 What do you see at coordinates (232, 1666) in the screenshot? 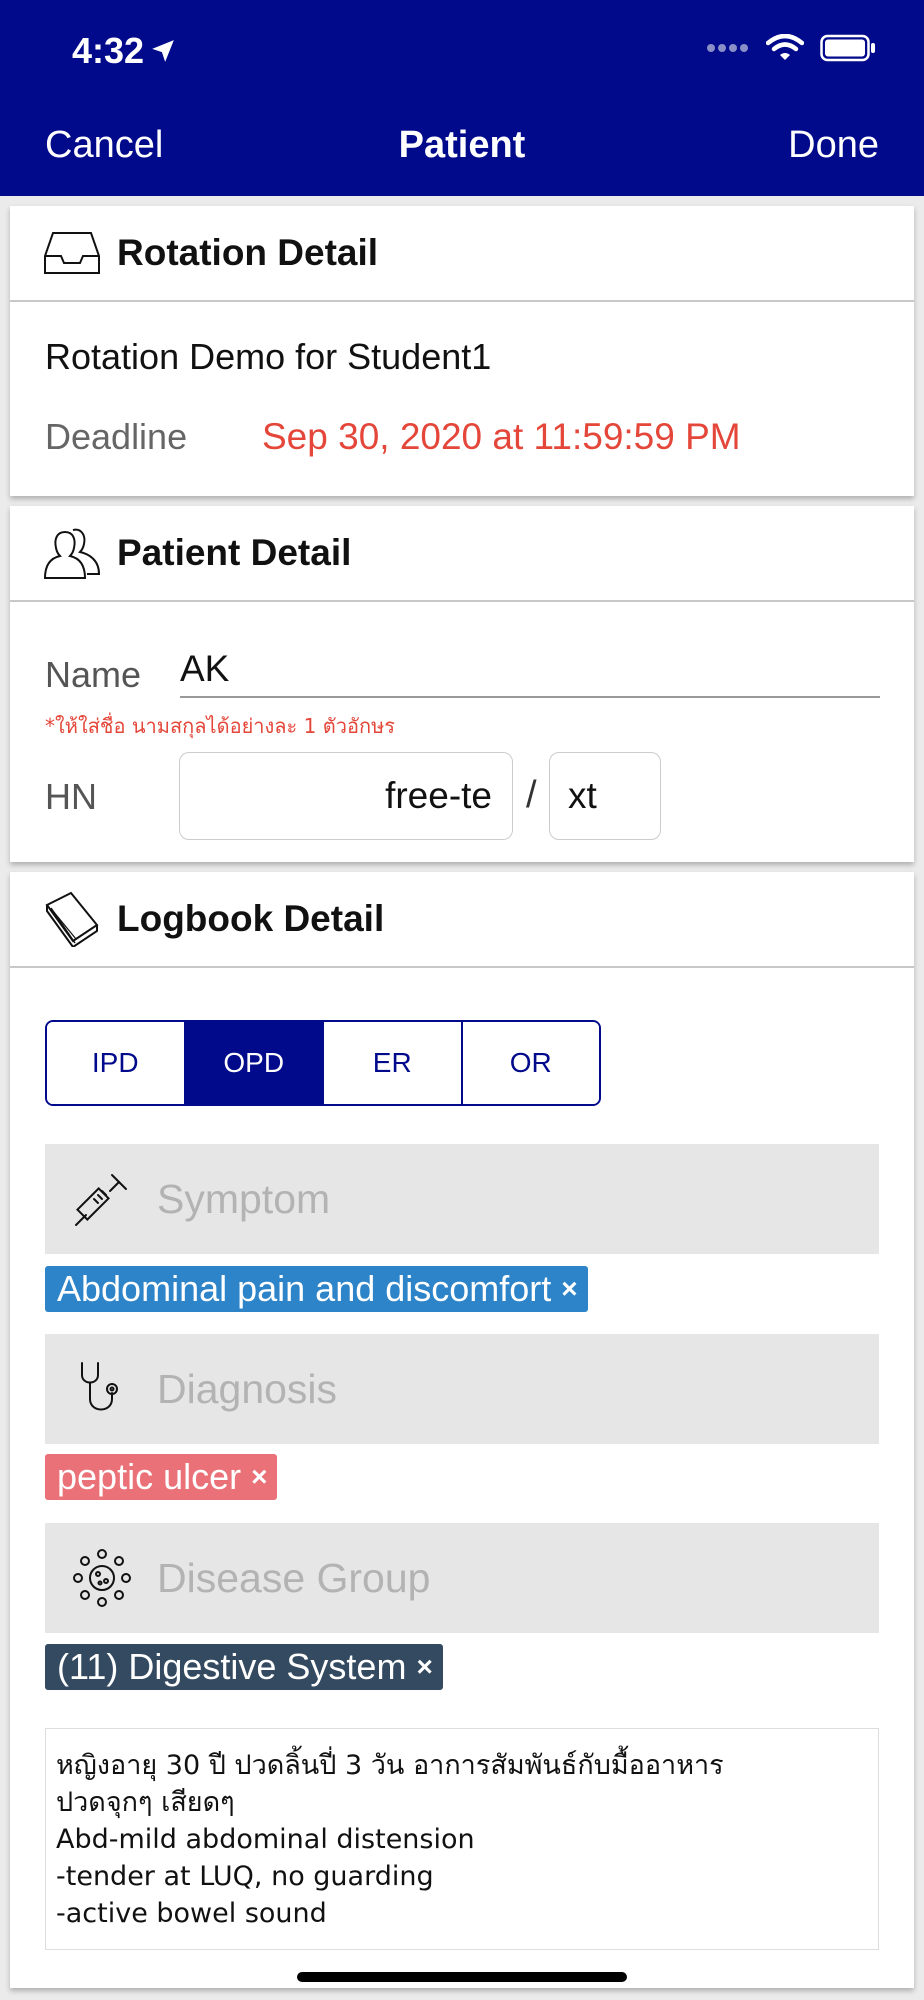
I see `disease-group-tag-label: (11) Digestive System` at bounding box center [232, 1666].